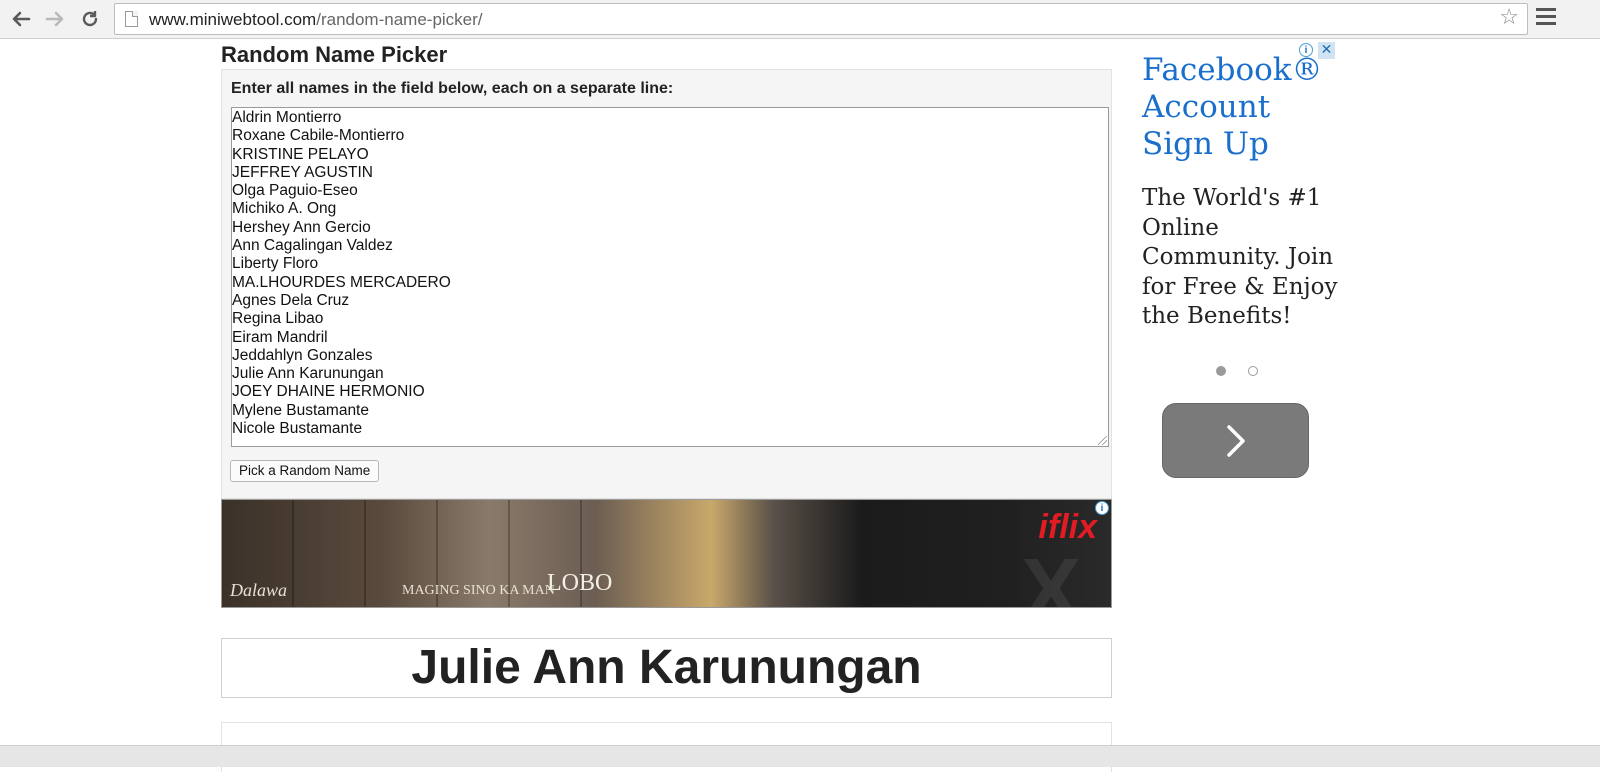 The image size is (1600, 772). I want to click on forward-arrow-icon, so click(55, 19).